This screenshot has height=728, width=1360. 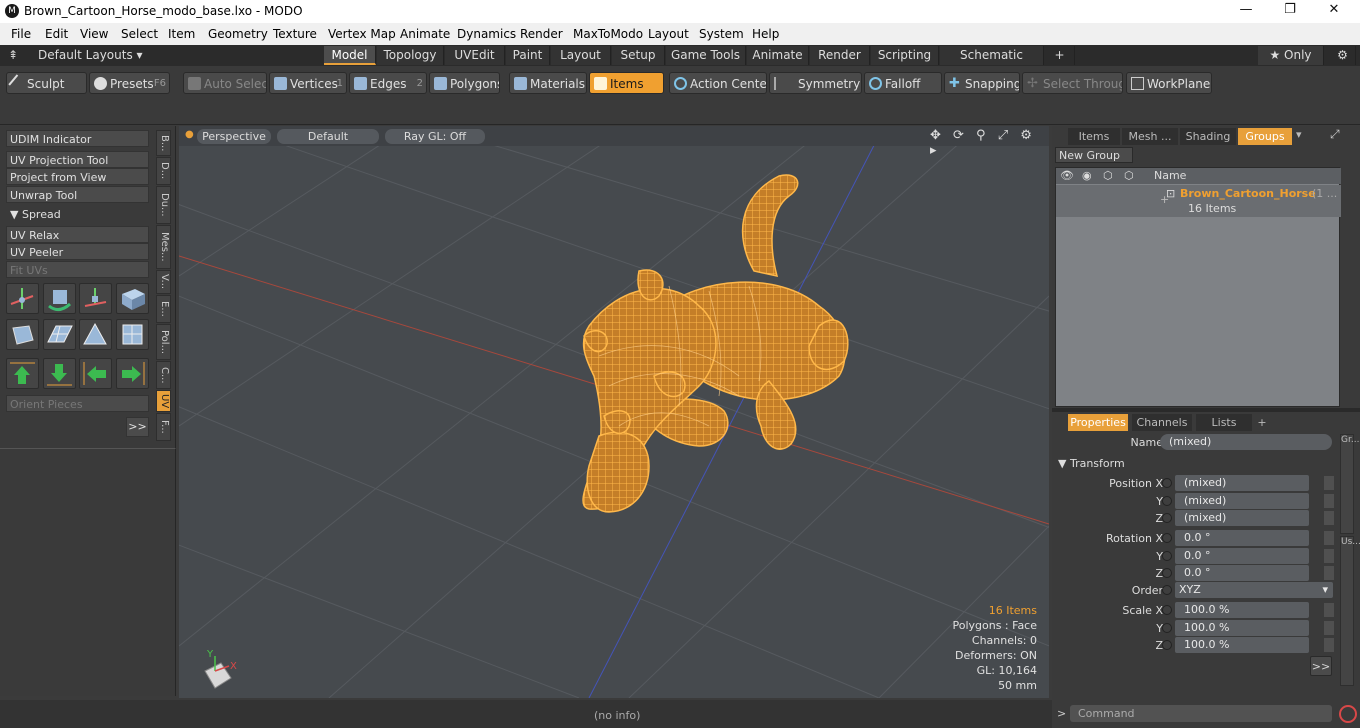 I want to click on render-icon: ◉, so click(x=1087, y=175).